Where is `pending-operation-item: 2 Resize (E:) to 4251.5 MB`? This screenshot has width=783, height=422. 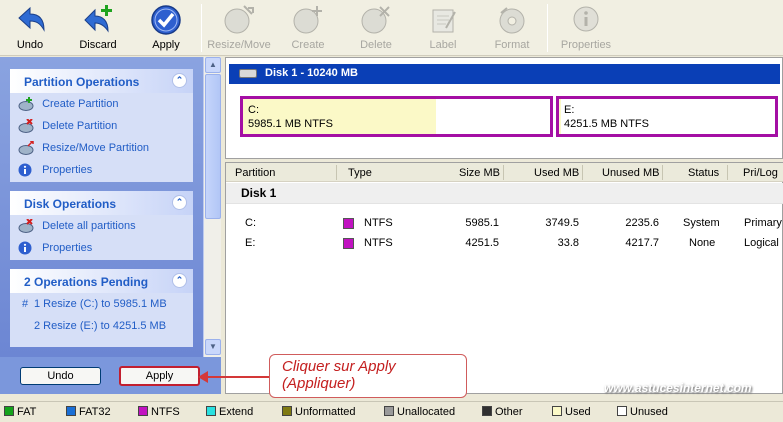
pending-operation-item: 2 Resize (E:) to 4251.5 MB is located at coordinates (101, 326).